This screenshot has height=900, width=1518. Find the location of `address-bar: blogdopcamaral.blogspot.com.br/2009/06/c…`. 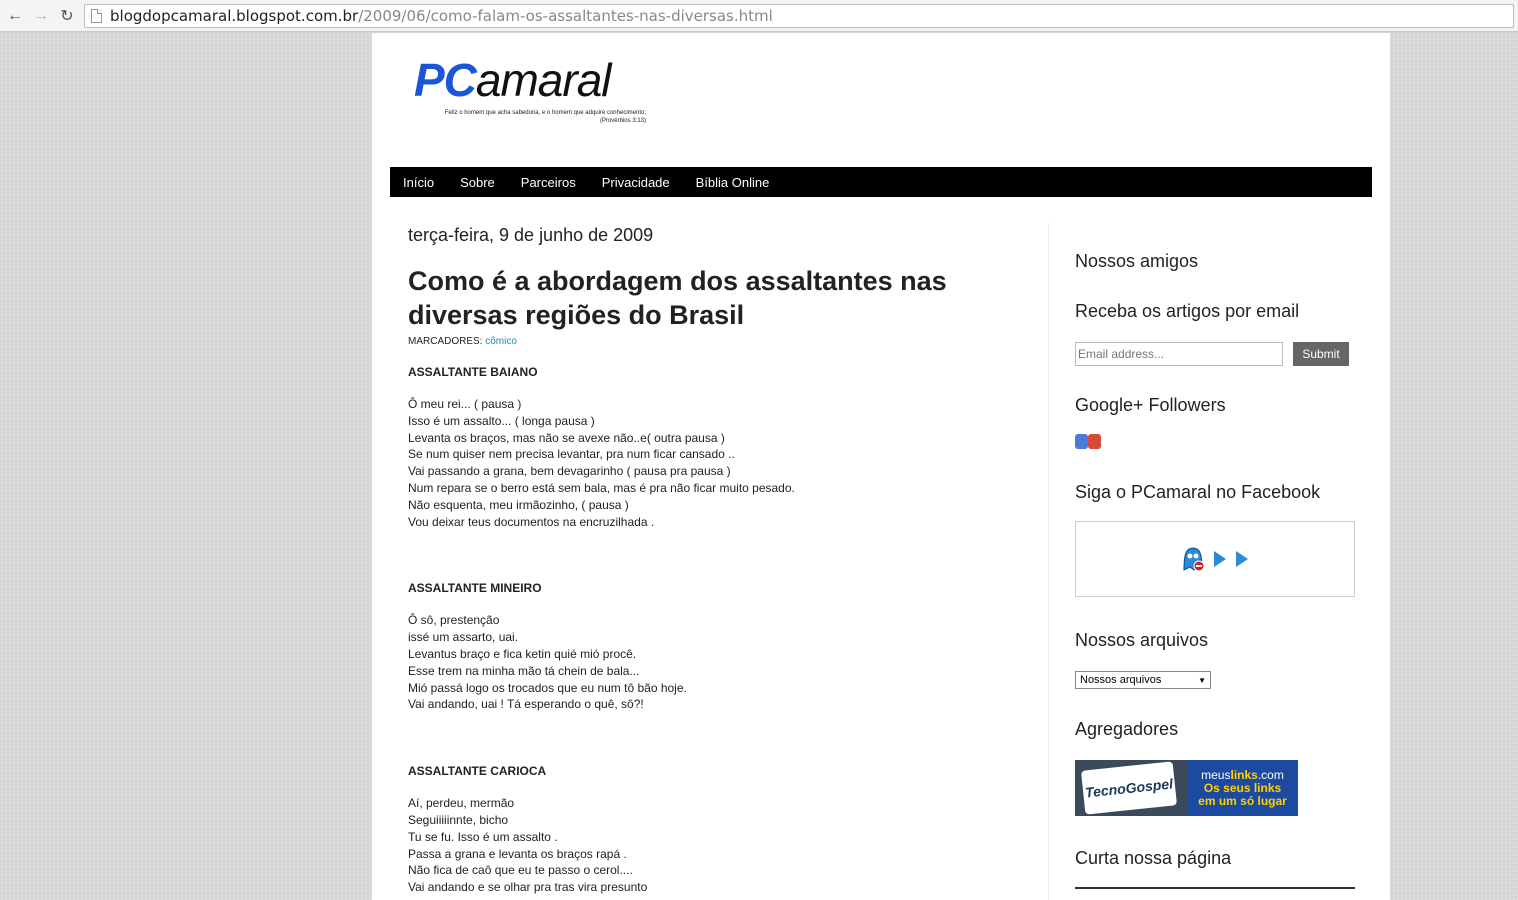

address-bar: blogdopcamaral.blogspot.com.br/2009/06/c… is located at coordinates (799, 16).